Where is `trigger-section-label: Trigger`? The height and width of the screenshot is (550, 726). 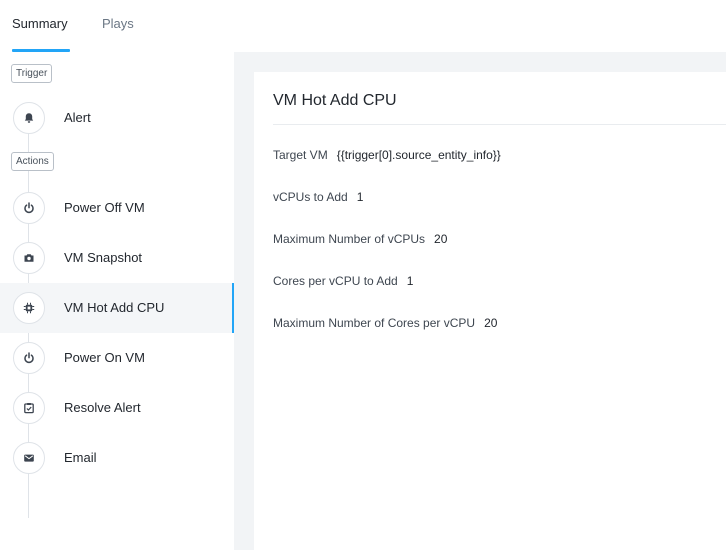
trigger-section-label: Trigger is located at coordinates (32, 73).